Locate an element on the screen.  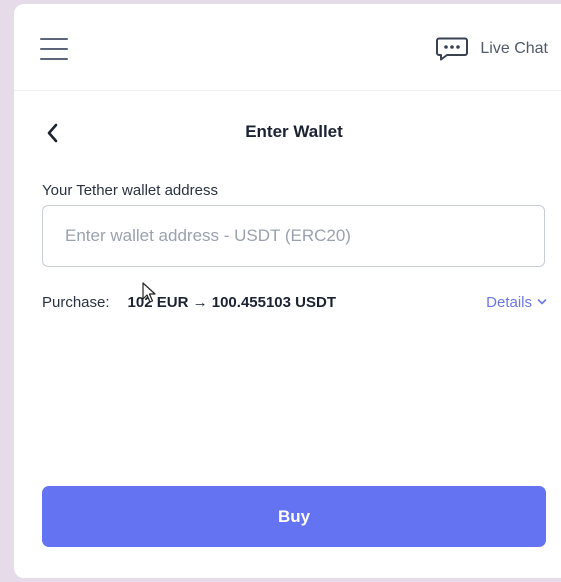
live-chat-button: Live Chat is located at coordinates (492, 49).